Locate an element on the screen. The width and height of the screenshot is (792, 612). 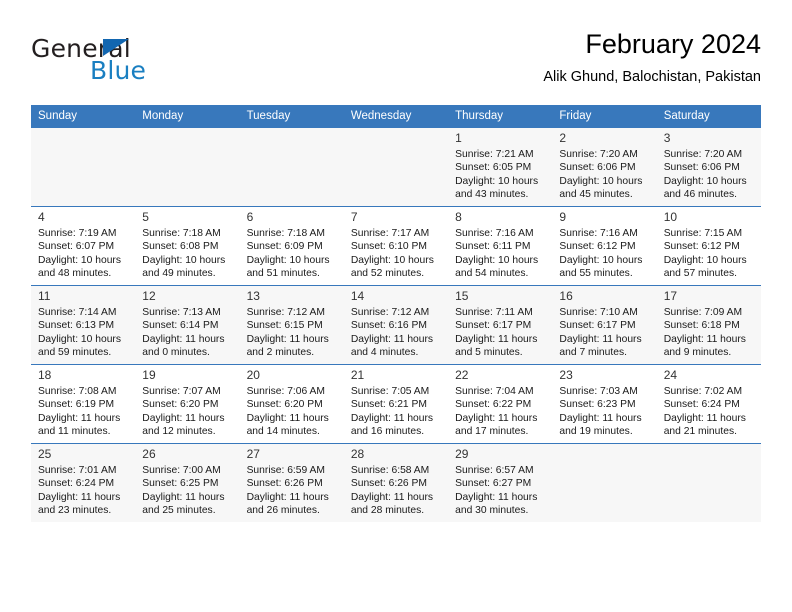
sunset-text: Sunset: 6:14 PM is located at coordinates (180, 326).